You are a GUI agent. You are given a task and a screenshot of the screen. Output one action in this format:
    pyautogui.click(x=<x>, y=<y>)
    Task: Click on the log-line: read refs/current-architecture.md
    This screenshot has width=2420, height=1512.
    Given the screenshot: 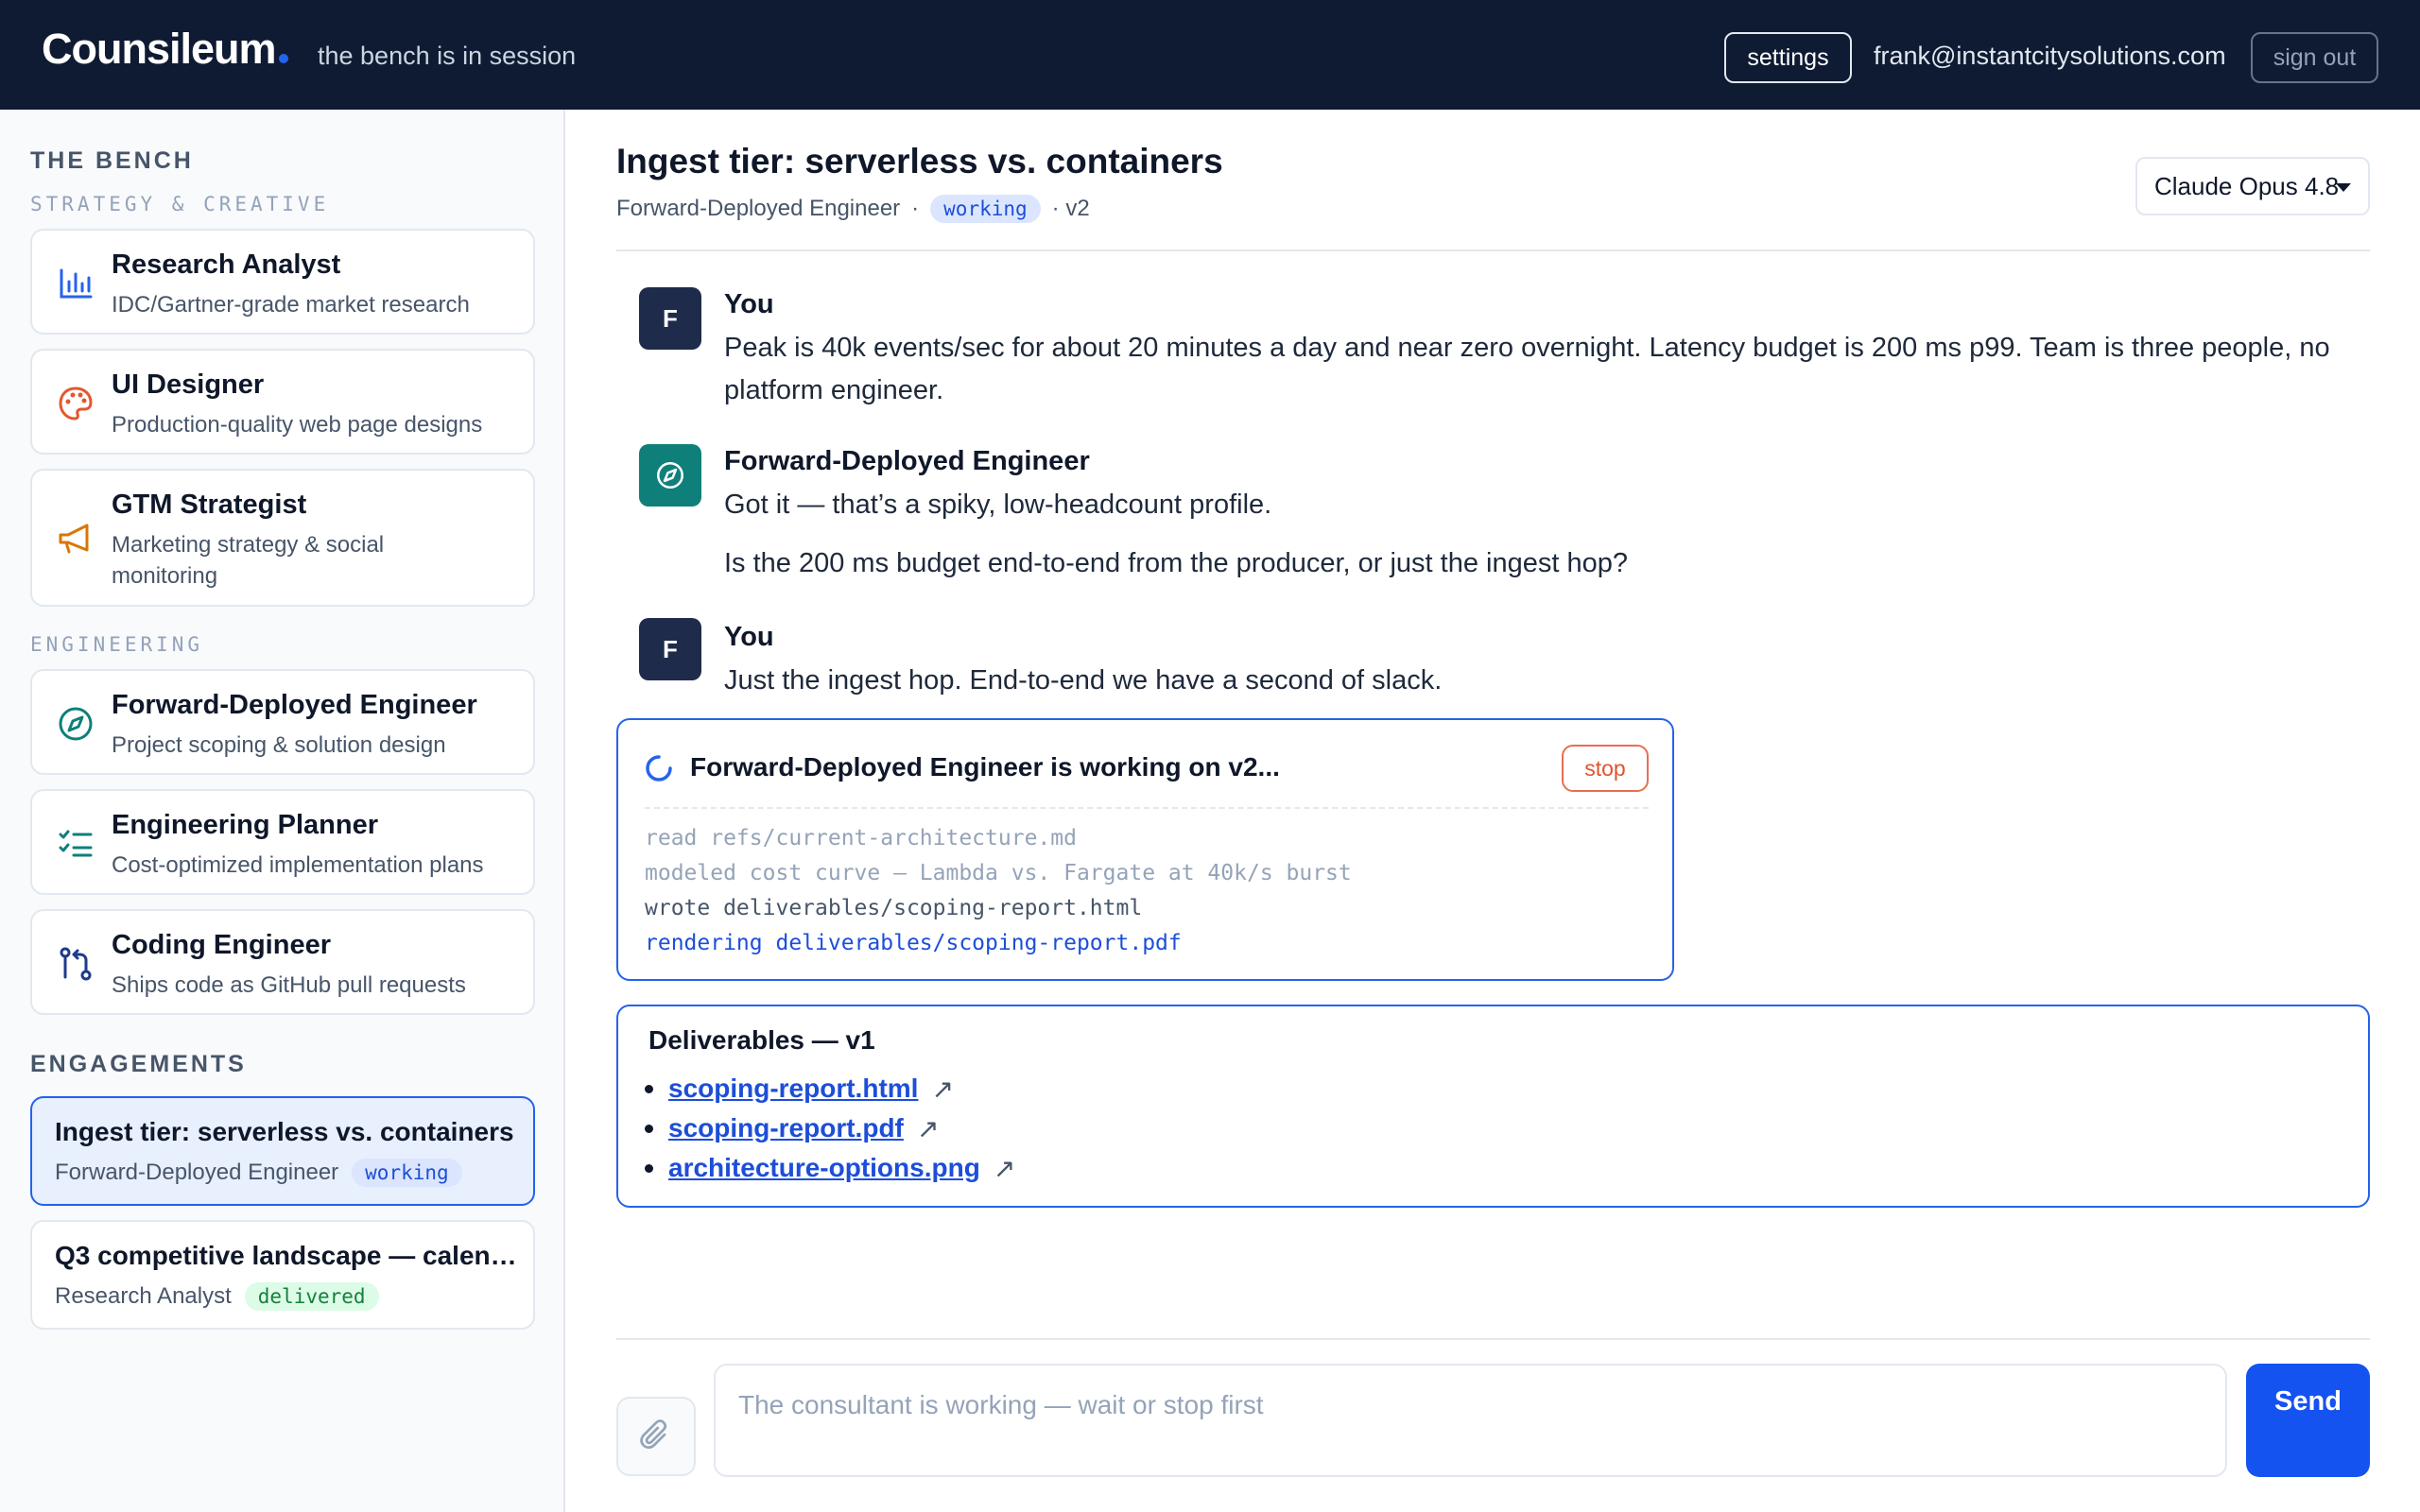 What is the action you would take?
    pyautogui.click(x=861, y=838)
    